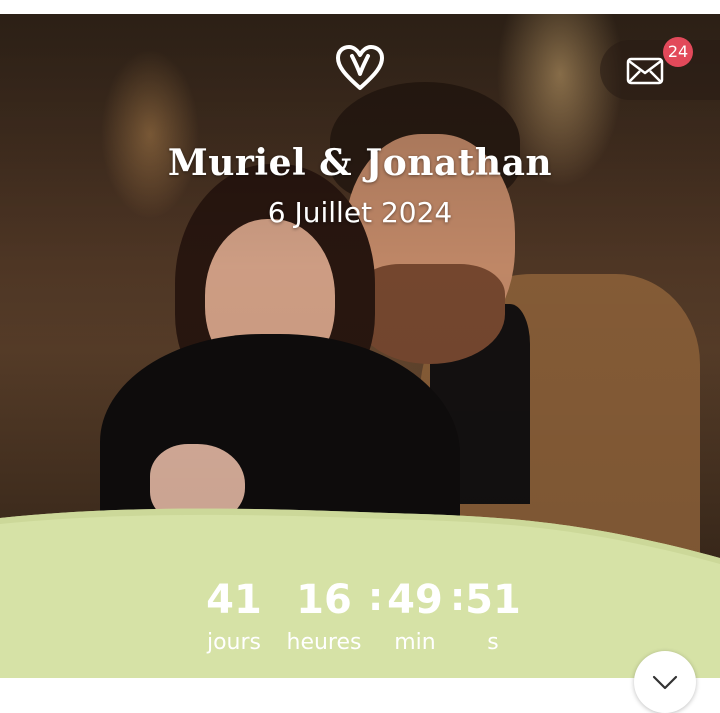 The height and width of the screenshot is (713, 720). I want to click on envelope-icon, so click(645, 71).